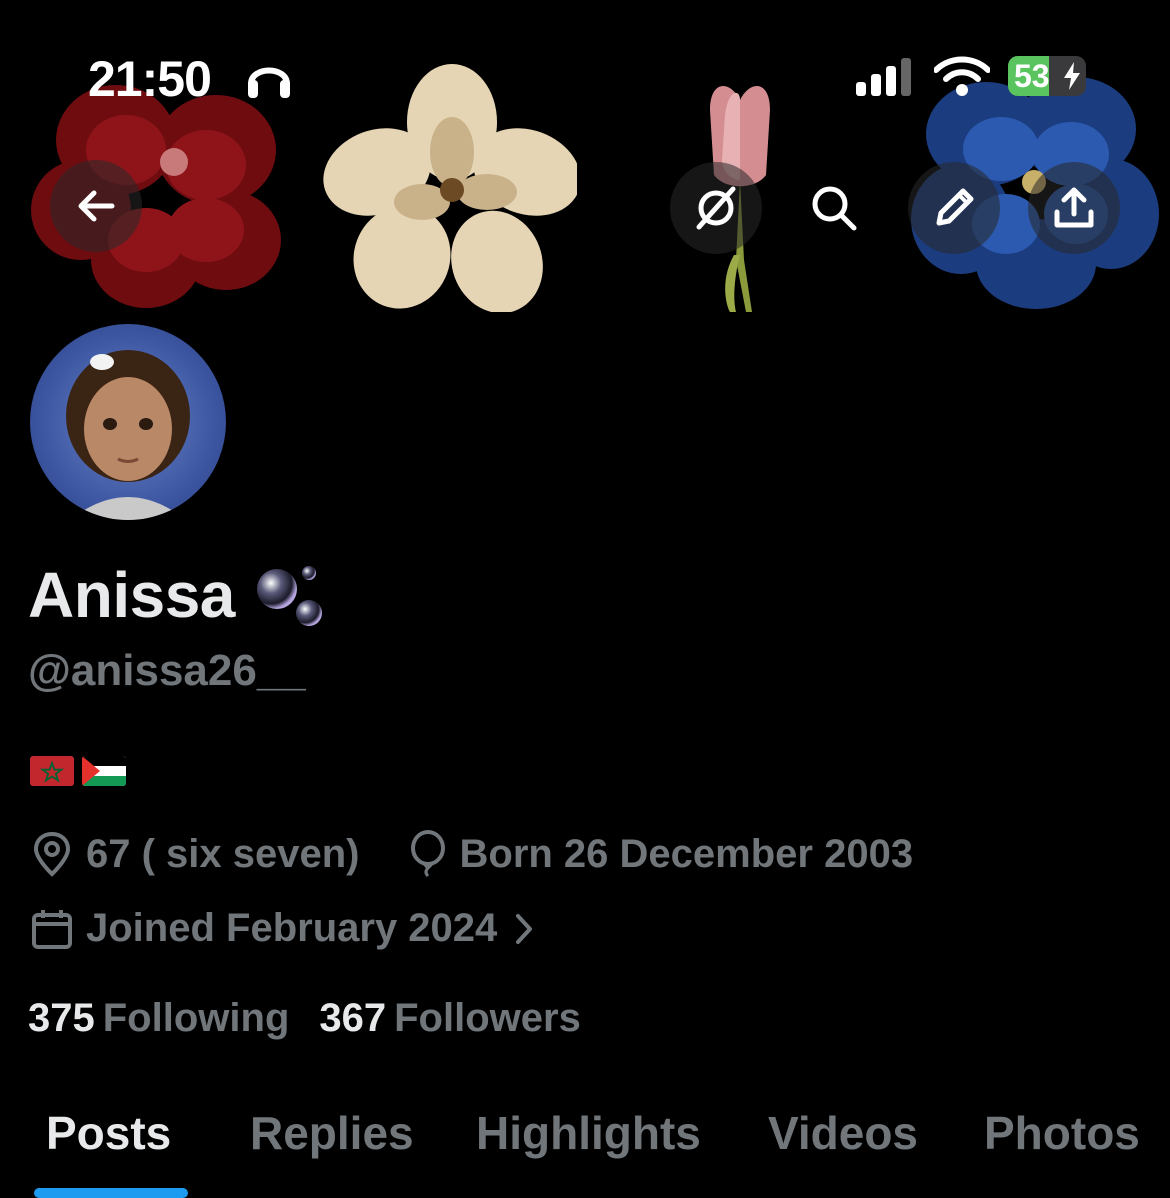  Describe the element at coordinates (686, 853) in the screenshot. I see `birthday-text: Born 26 December 2003` at that location.